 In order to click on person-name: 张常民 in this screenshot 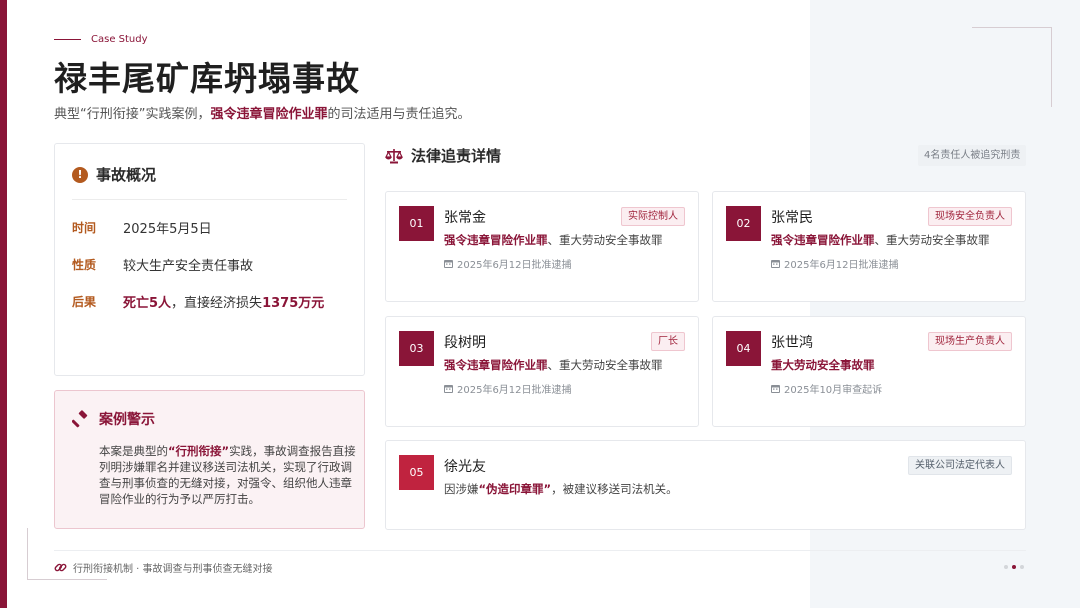, I will do `click(792, 218)`.